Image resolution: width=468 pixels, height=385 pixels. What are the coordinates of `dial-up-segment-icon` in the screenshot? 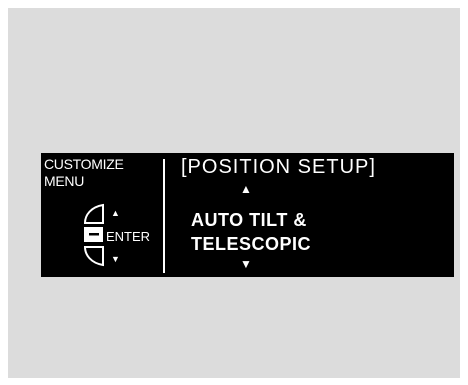 It's located at (93, 213).